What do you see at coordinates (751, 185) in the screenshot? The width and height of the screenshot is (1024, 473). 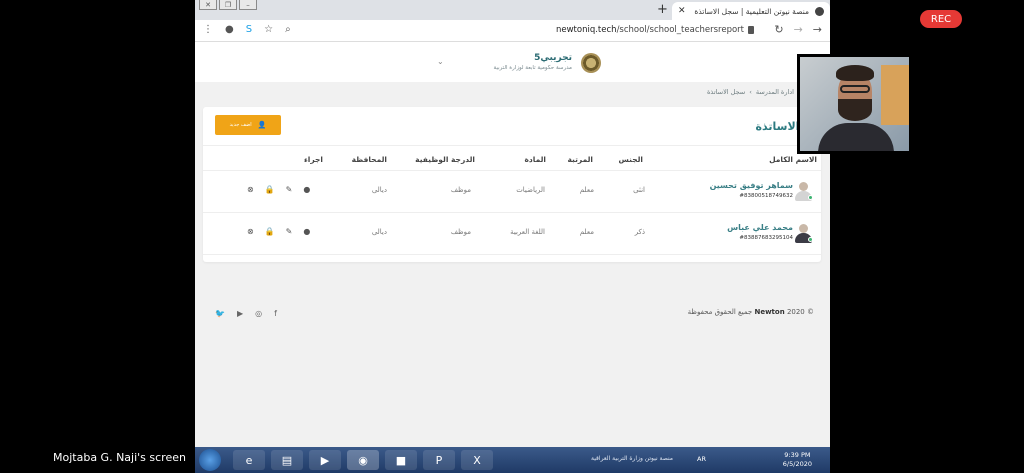 I see `teacher-name: سماهر توفيق تحسين` at bounding box center [751, 185].